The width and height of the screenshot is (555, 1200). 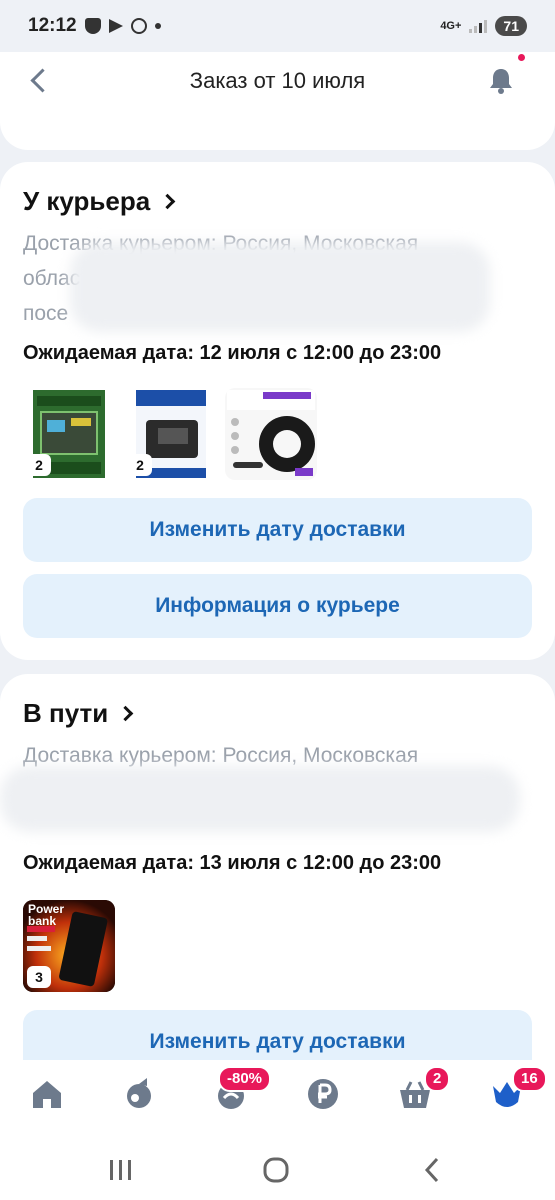 What do you see at coordinates (46, 915) in the screenshot?
I see `product-label: Power bank` at bounding box center [46, 915].